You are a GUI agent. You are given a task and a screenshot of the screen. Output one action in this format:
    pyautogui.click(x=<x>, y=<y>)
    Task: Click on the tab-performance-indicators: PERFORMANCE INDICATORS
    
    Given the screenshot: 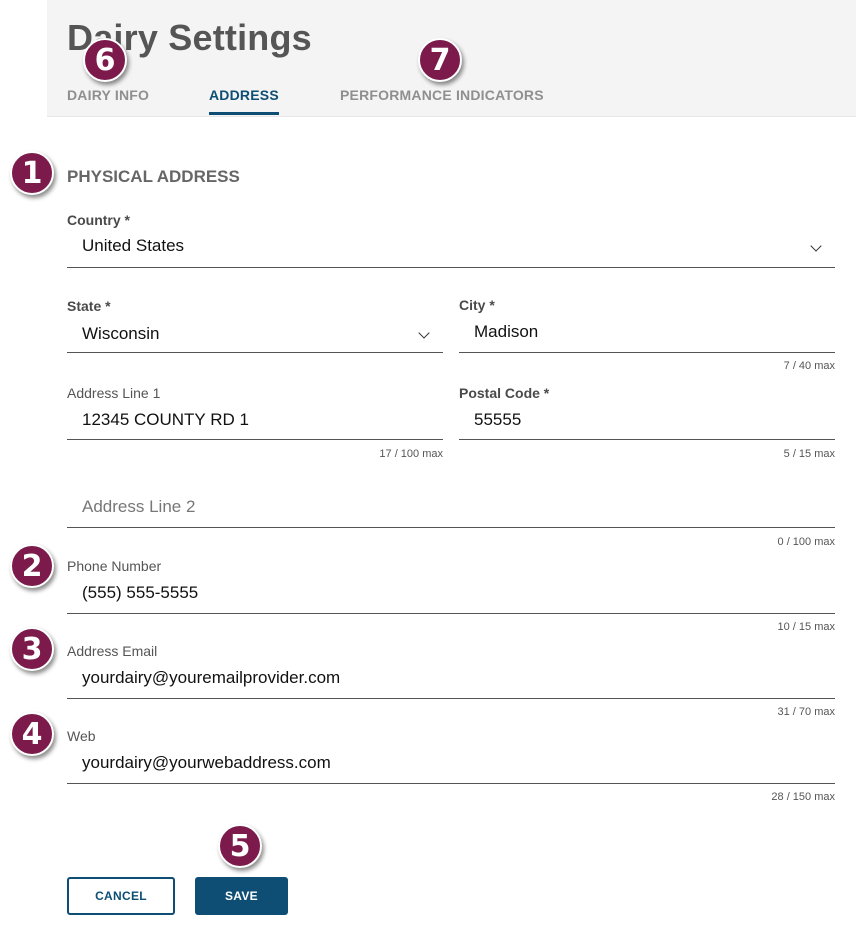 What is the action you would take?
    pyautogui.click(x=442, y=101)
    